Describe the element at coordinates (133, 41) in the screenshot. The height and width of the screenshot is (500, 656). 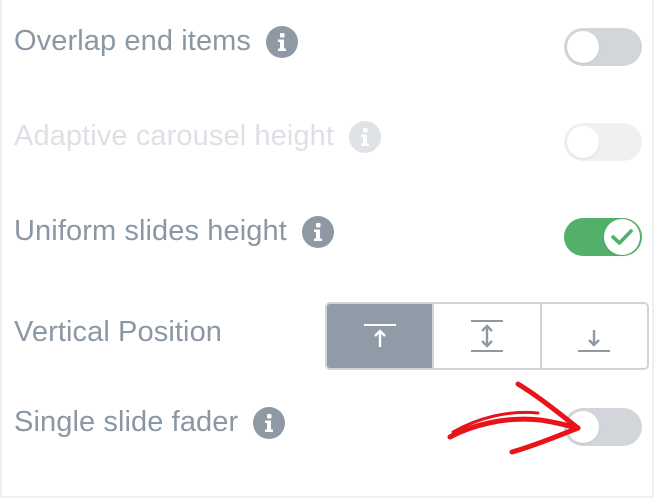
I see `overlap-end-items-label: Overlap end items` at that location.